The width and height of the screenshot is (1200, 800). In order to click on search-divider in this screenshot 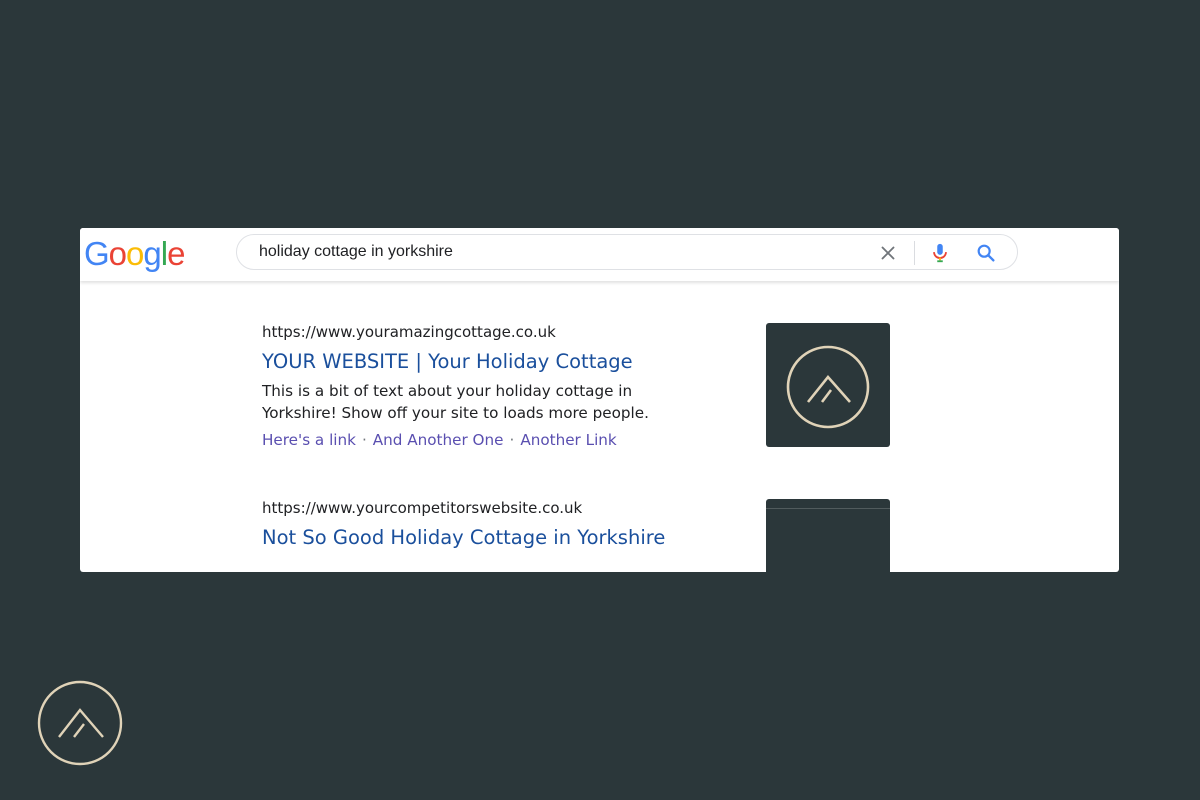, I will do `click(914, 253)`.